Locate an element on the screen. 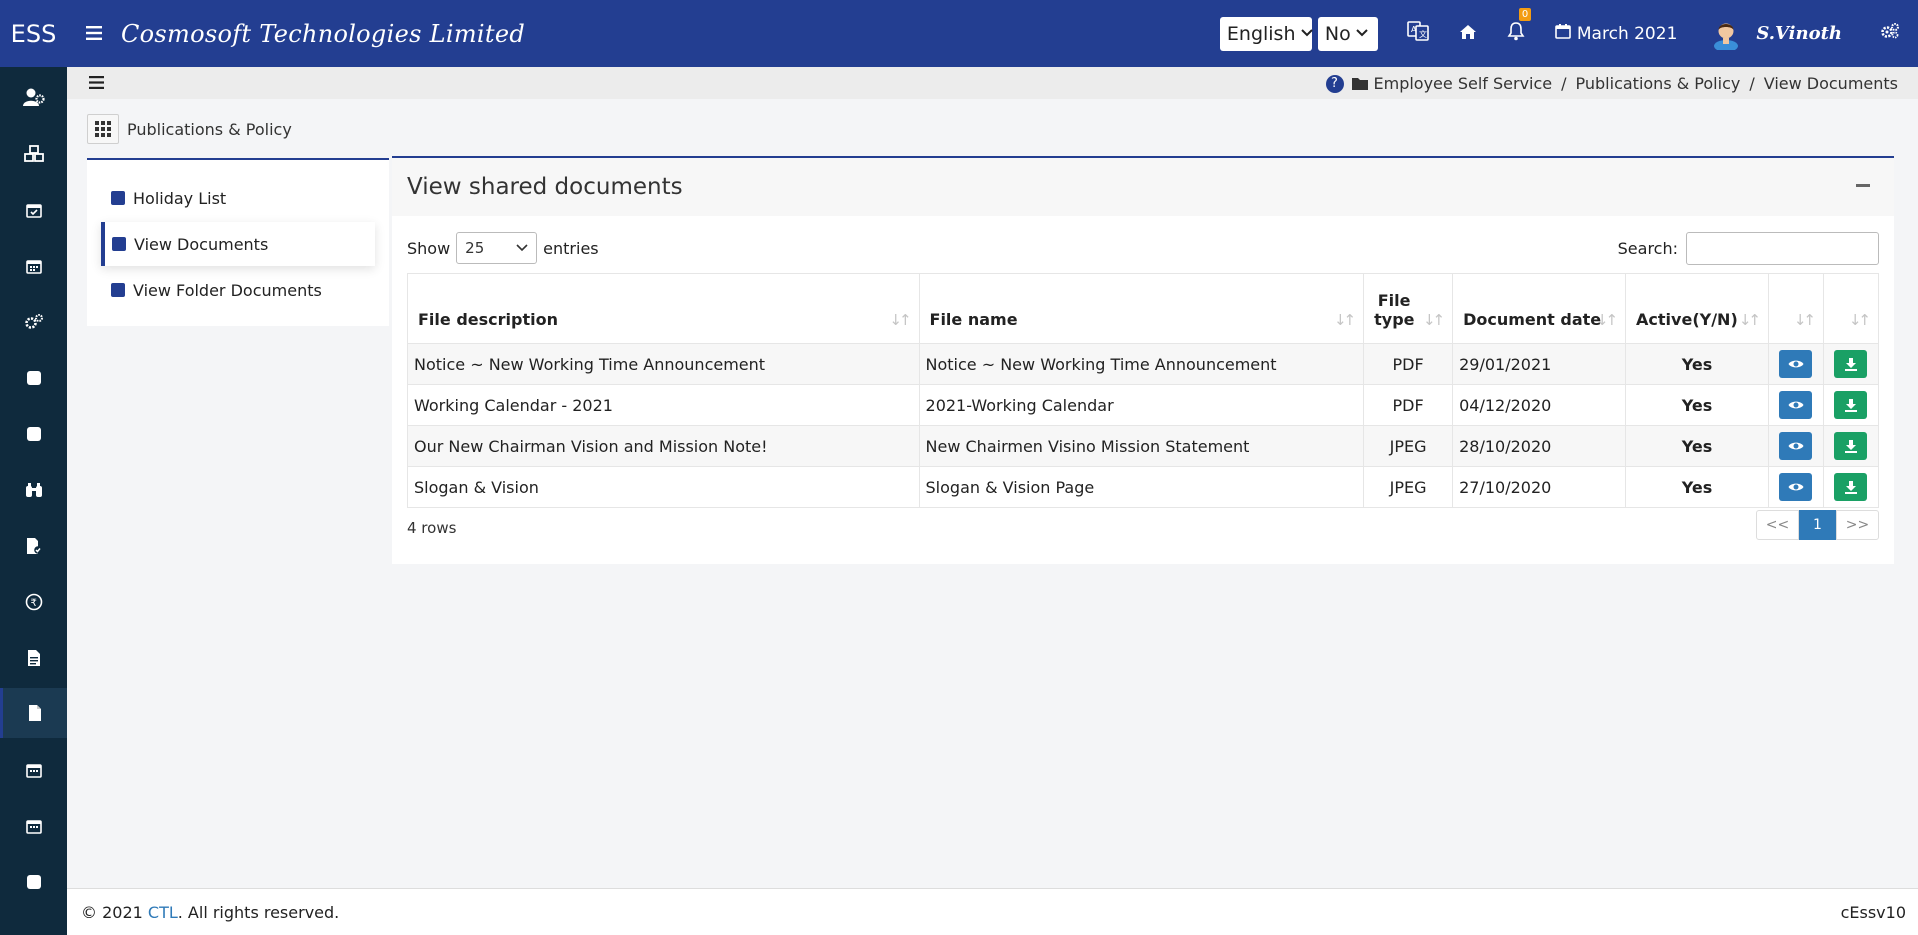 This screenshot has width=1918, height=935. column-header-file-description: File description ↓↑ is located at coordinates (663, 308).